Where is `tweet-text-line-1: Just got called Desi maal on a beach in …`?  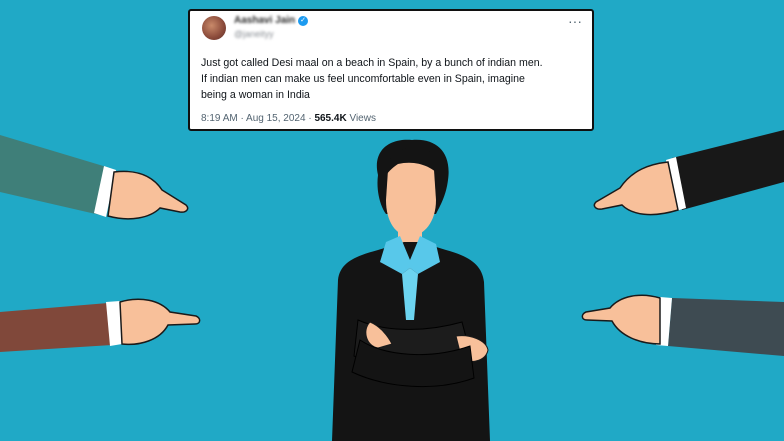 tweet-text-line-1: Just got called Desi maal on a beach in … is located at coordinates (372, 63).